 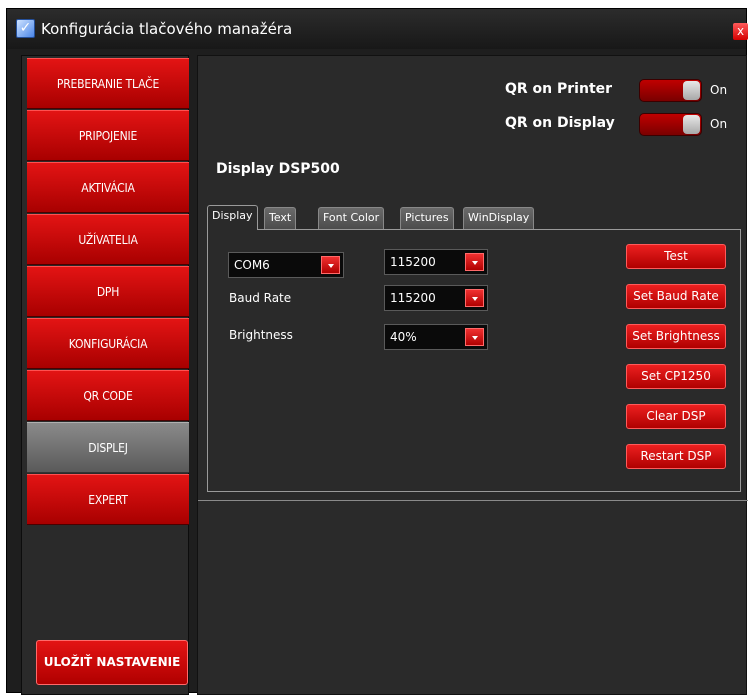 What do you see at coordinates (676, 296) in the screenshot?
I see `set-baud-rate-button: Set Baud Rate` at bounding box center [676, 296].